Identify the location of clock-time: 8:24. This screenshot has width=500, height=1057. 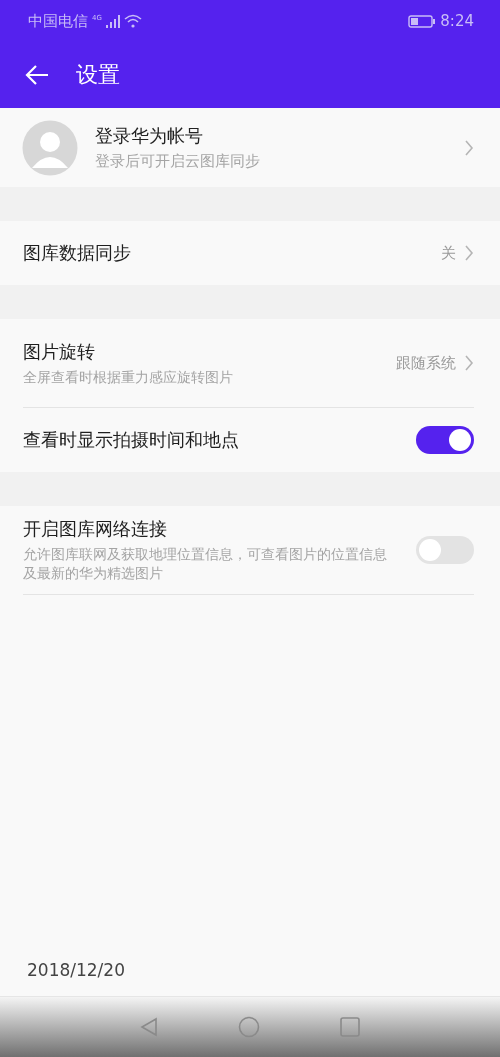
(457, 21).